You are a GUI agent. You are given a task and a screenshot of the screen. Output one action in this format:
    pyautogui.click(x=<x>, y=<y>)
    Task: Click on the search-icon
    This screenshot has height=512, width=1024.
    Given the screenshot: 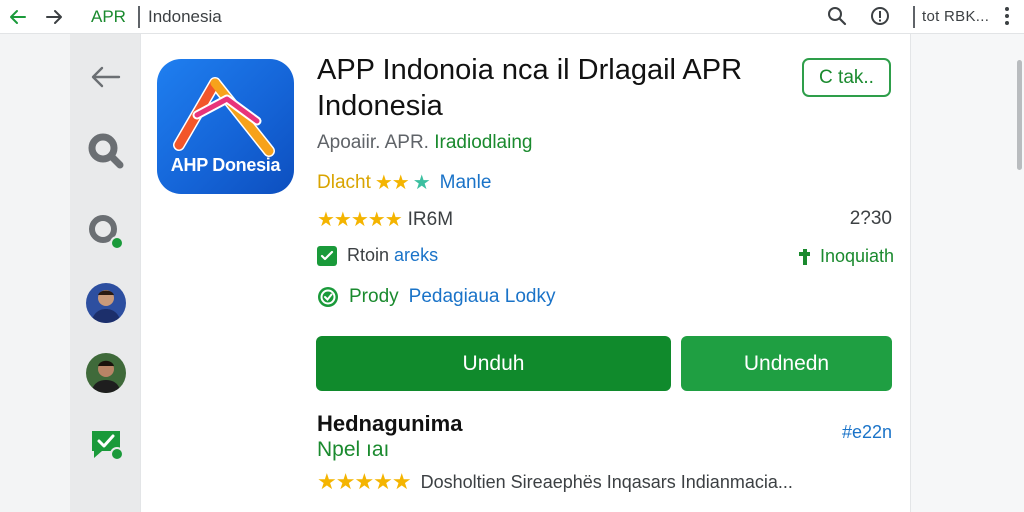 What is the action you would take?
    pyautogui.click(x=837, y=16)
    